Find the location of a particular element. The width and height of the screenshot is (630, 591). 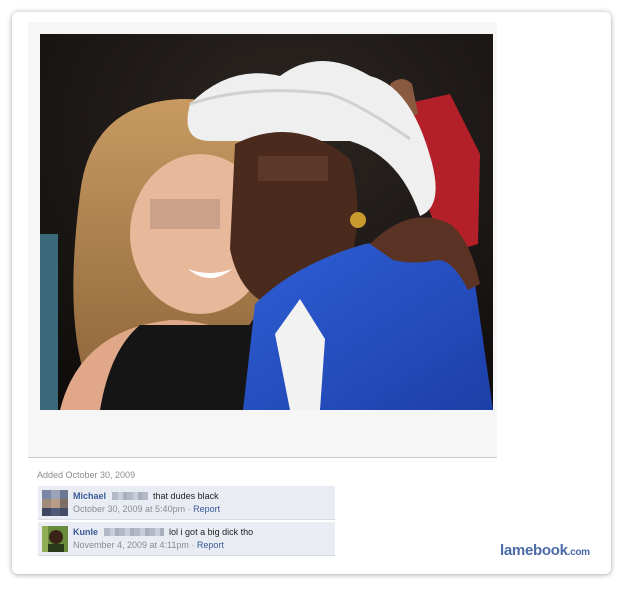

comment-body: Kunle lol i got a big dick tho is located at coordinates (163, 532).